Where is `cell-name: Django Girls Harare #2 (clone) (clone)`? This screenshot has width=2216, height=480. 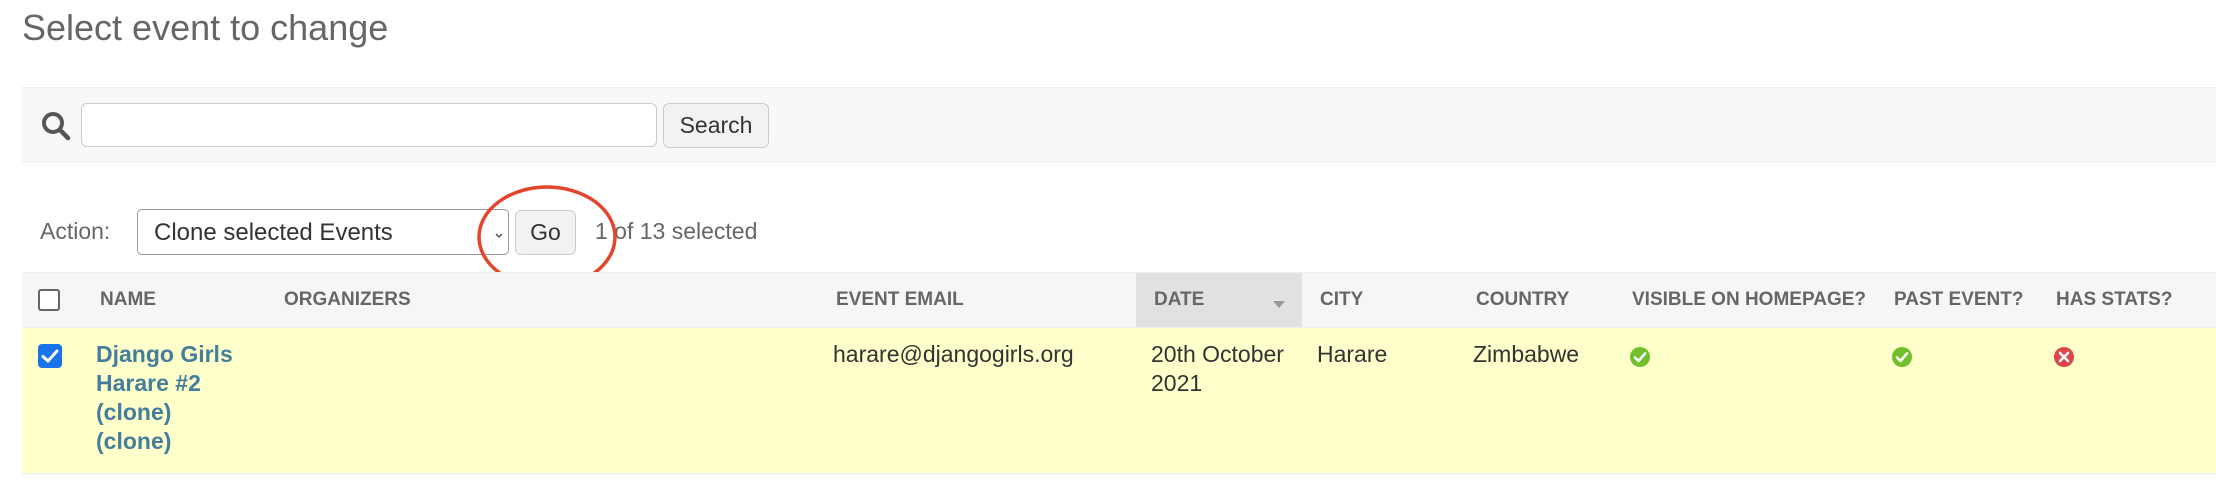
cell-name: Django Girls Harare #2 (clone) (clone) is located at coordinates (174, 400).